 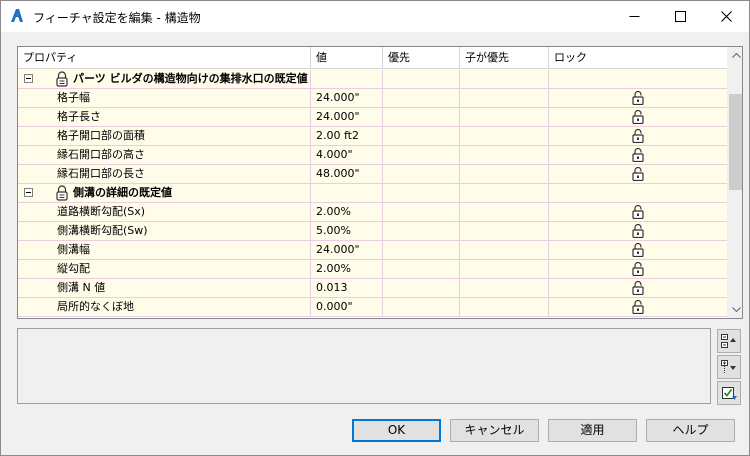 I want to click on property-name: 縁石開口部の長さ, so click(x=173, y=174).